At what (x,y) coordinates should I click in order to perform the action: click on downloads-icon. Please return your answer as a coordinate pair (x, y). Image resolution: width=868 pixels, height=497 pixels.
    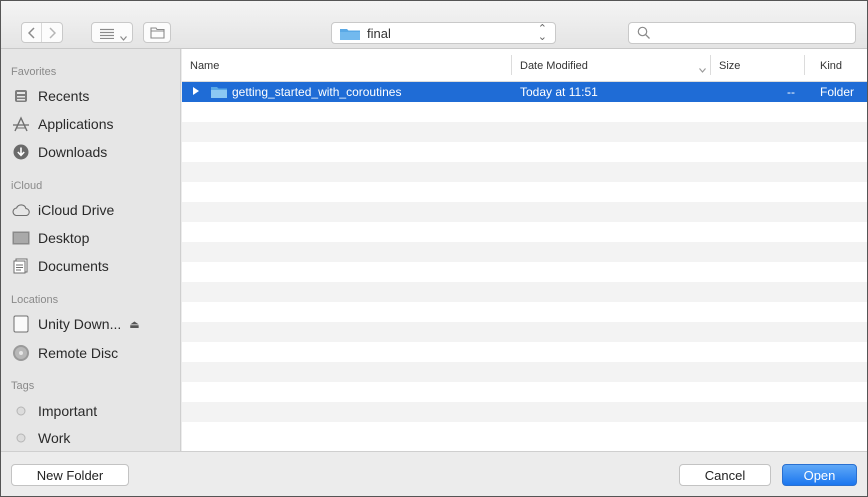
    Looking at the image, I should click on (21, 152).